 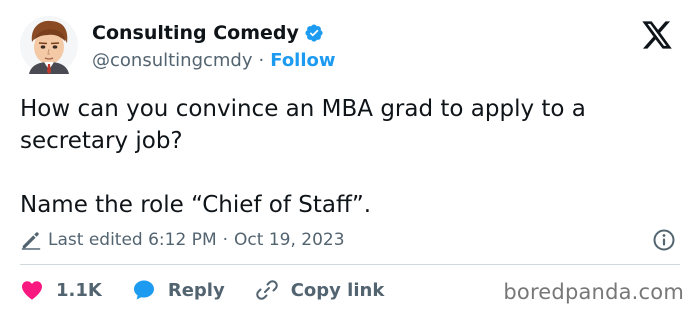 I want to click on author-name-row: Consulting Comedy, so click(x=214, y=33).